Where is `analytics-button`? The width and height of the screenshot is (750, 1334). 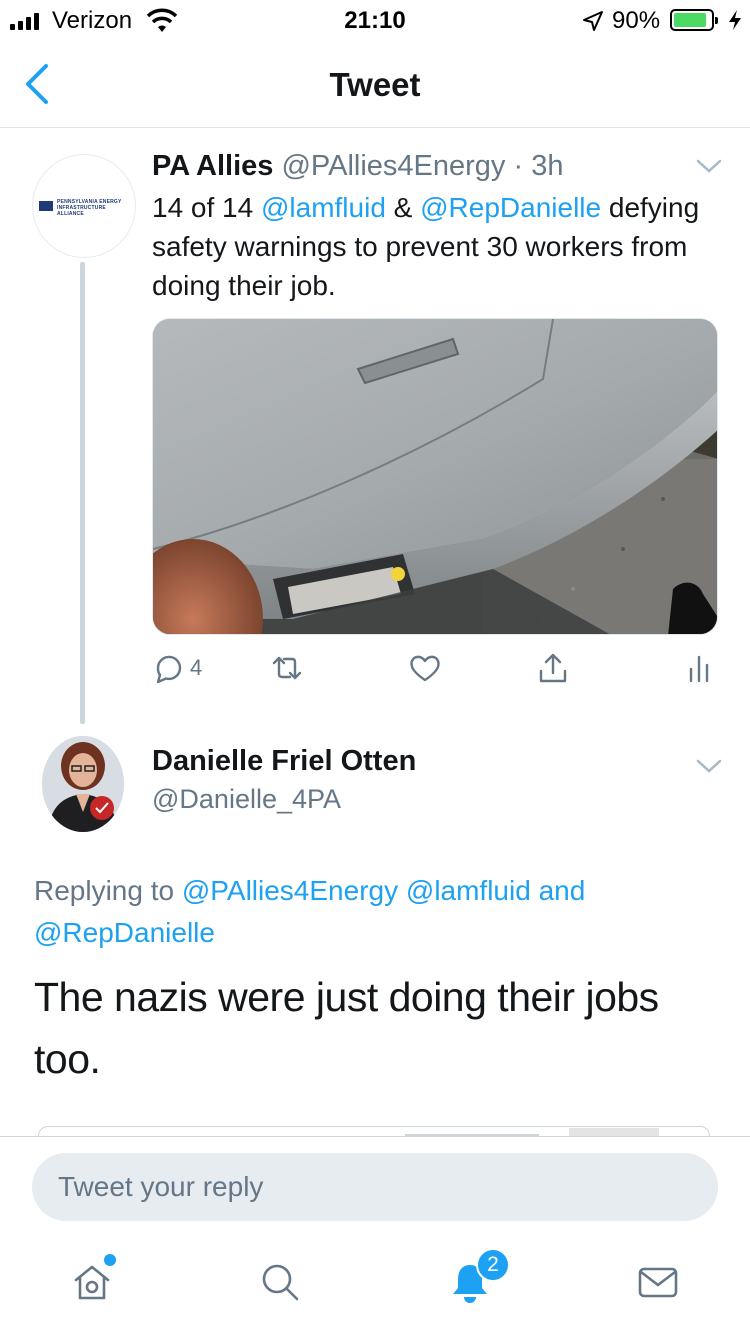 analytics-button is located at coordinates (699, 668).